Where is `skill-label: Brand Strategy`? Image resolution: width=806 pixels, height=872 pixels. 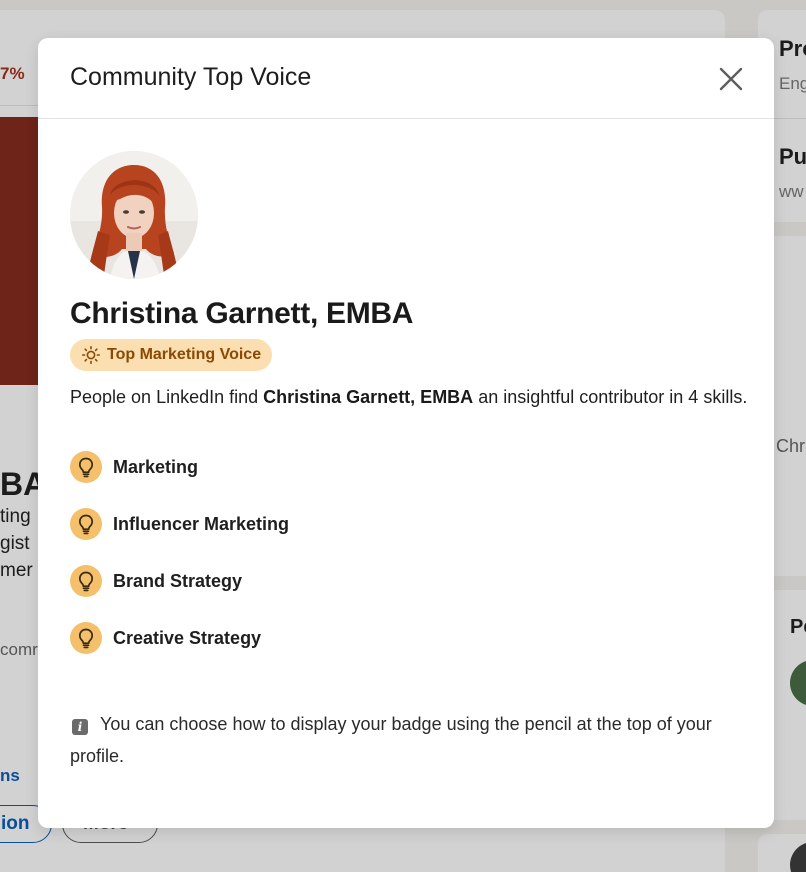
skill-label: Brand Strategy is located at coordinates (178, 580).